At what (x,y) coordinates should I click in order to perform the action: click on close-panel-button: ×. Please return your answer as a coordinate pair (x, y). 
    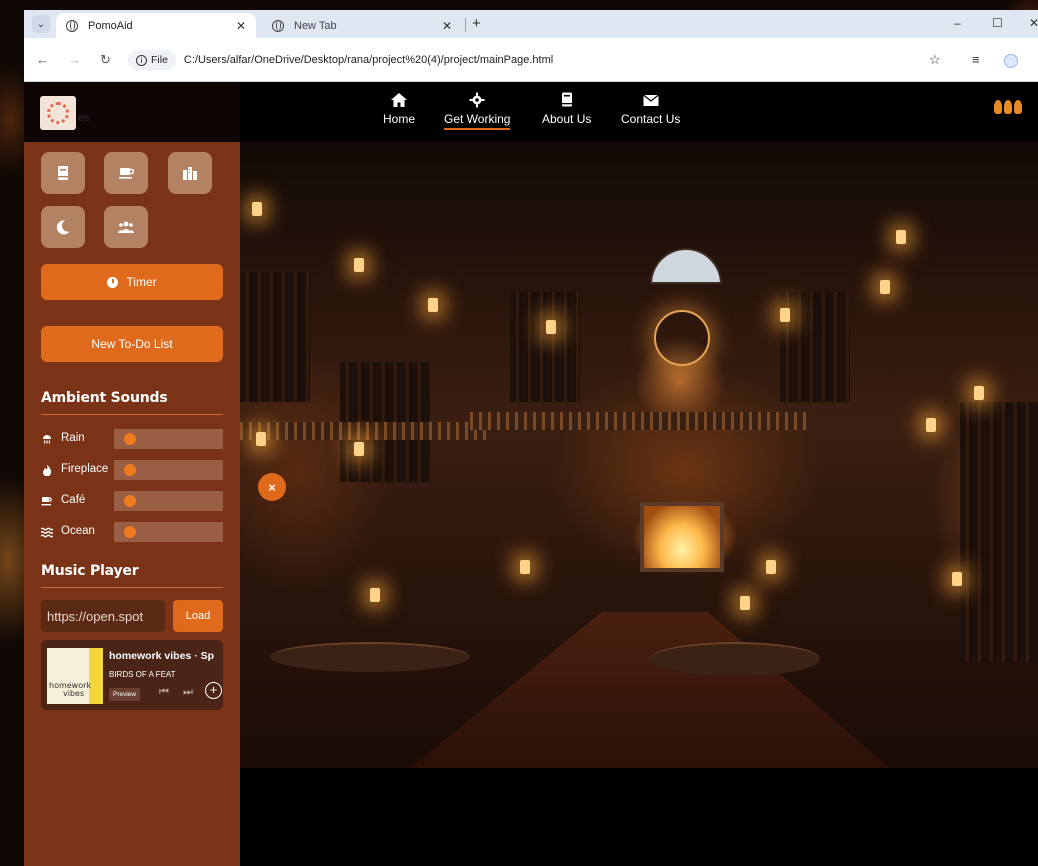
    Looking at the image, I should click on (272, 487).